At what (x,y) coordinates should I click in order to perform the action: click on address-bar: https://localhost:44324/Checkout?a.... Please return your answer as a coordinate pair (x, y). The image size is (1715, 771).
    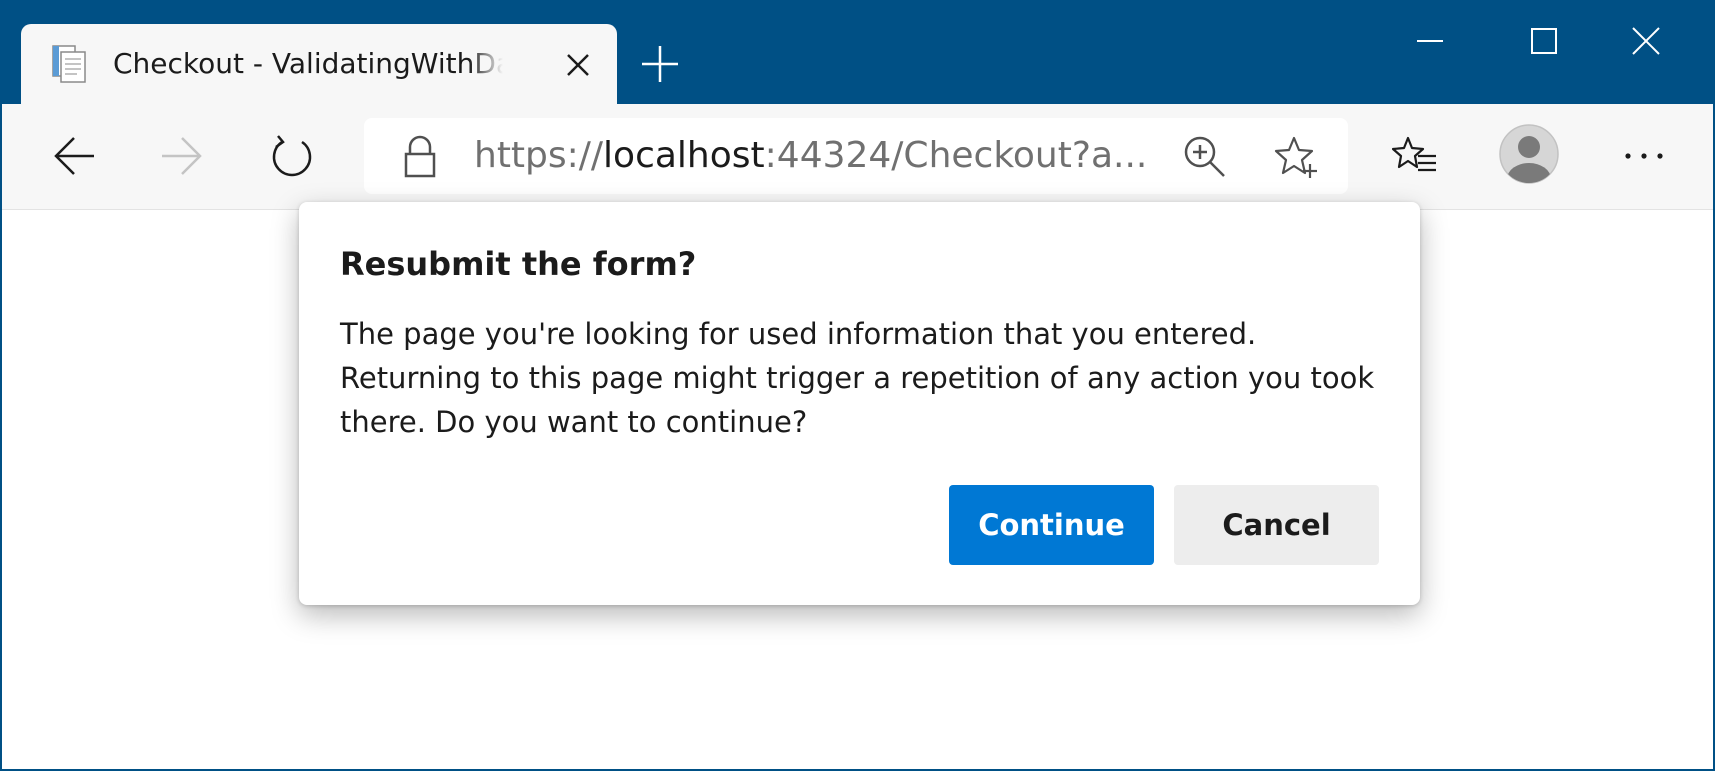
    Looking at the image, I should click on (856, 156).